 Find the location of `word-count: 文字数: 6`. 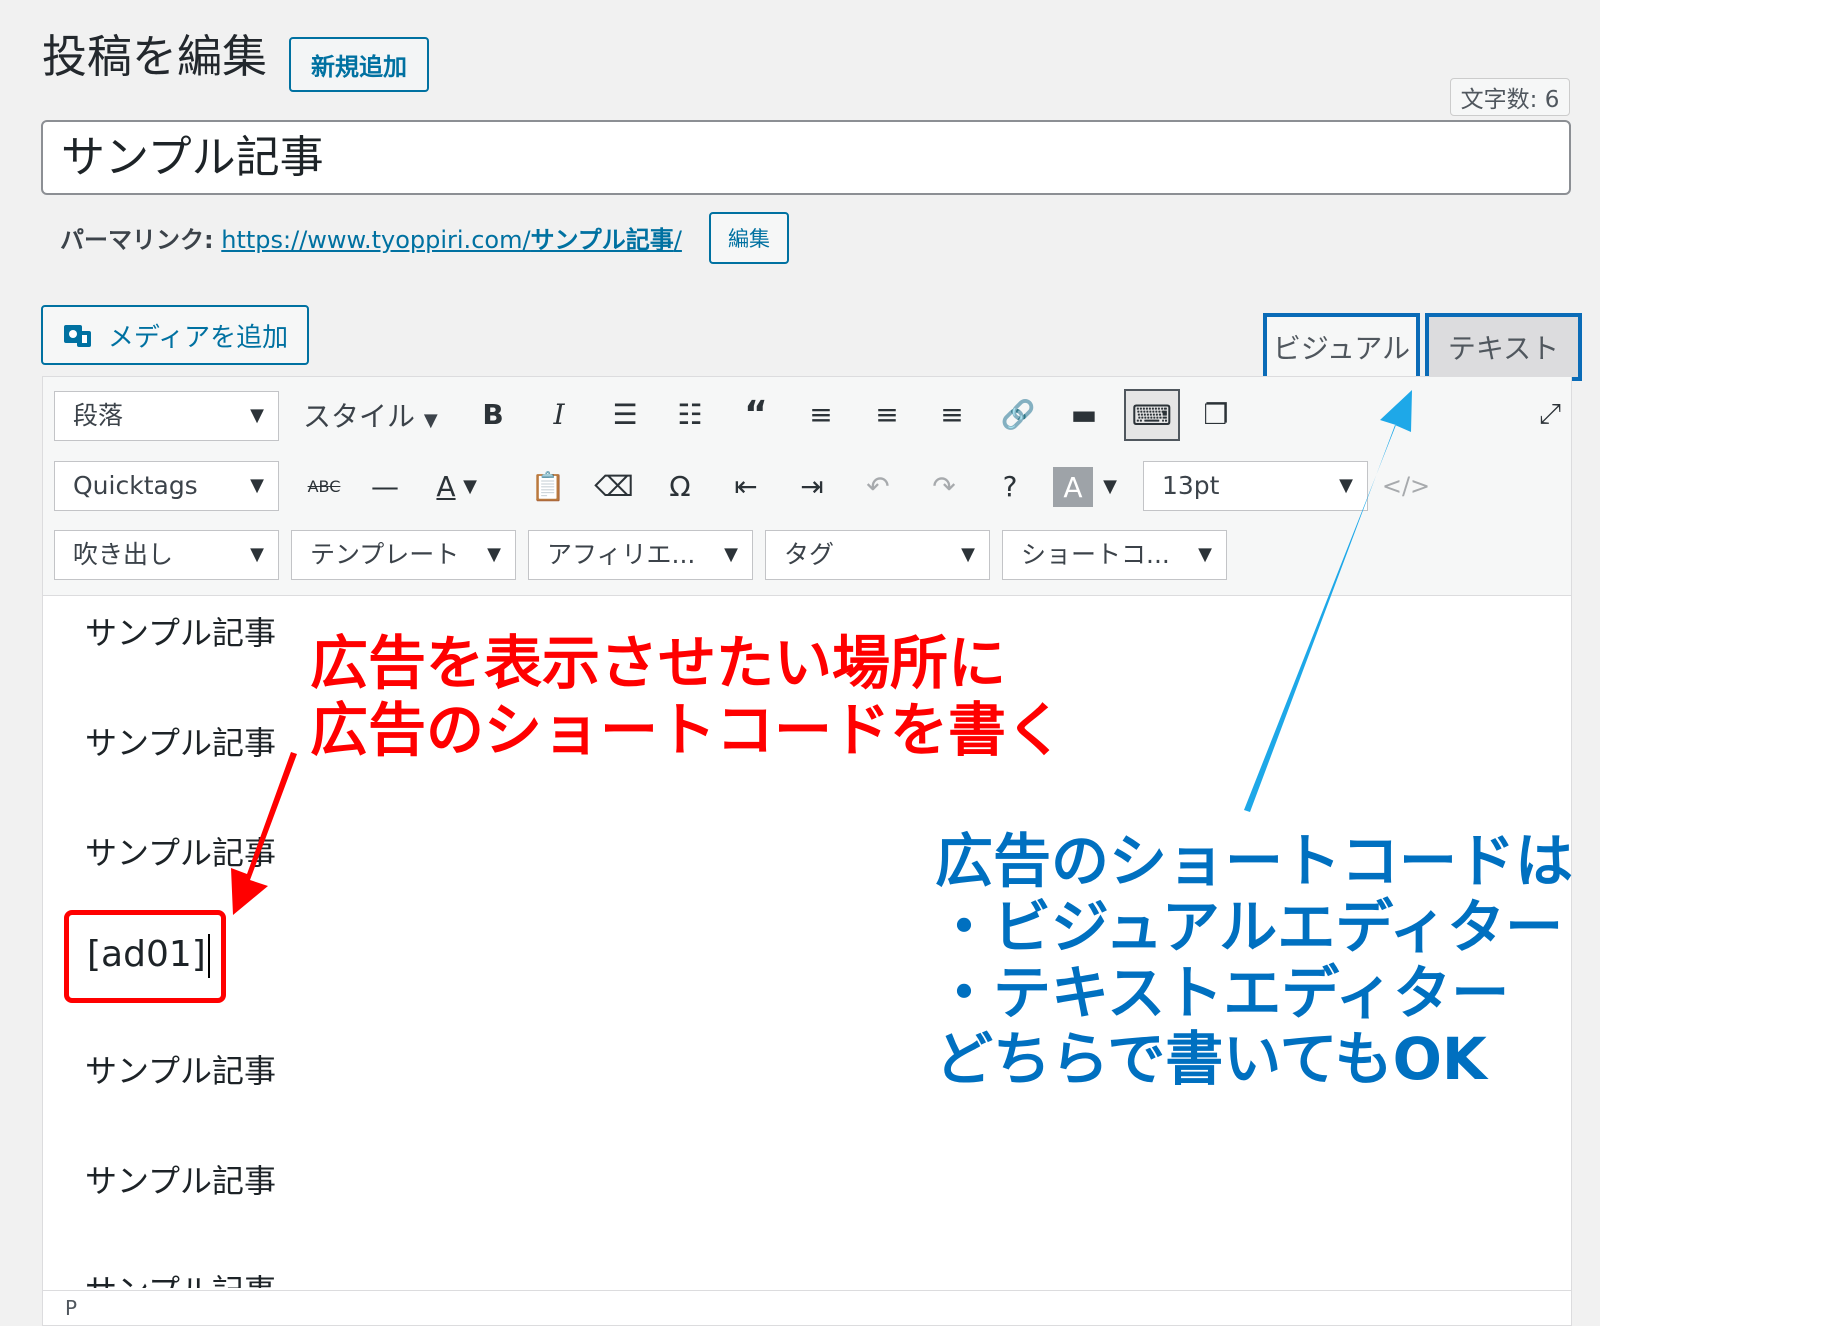

word-count: 文字数: 6 is located at coordinates (1510, 97).